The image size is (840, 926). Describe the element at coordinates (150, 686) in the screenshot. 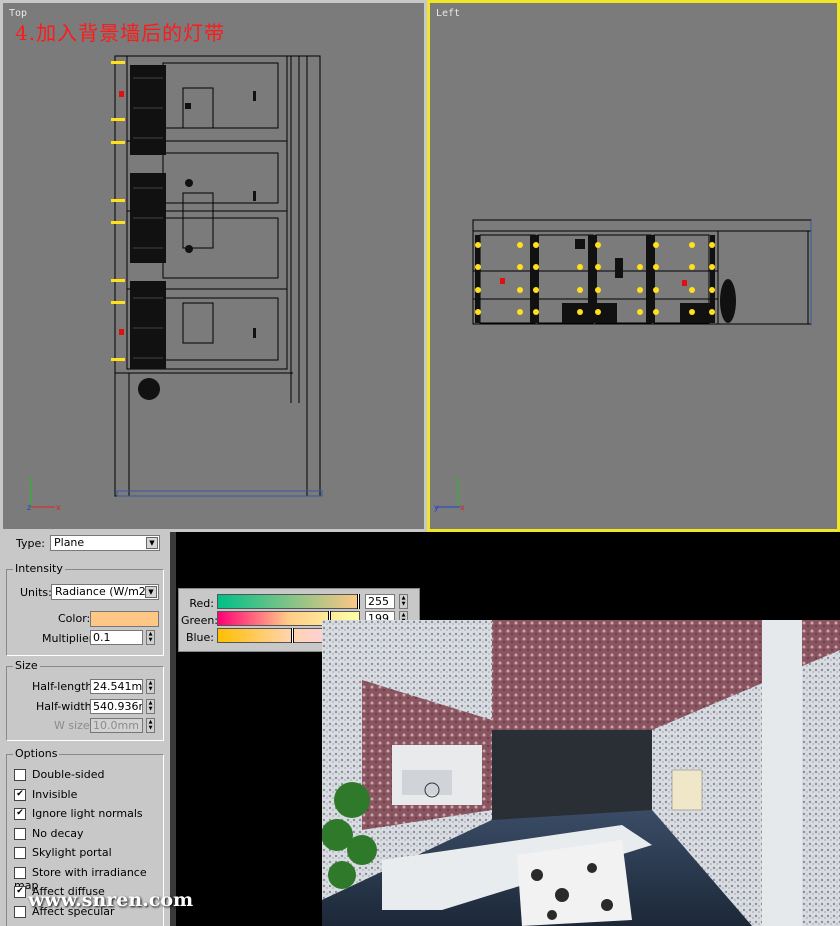

I see `half-length-spinner: ▲ ▼` at that location.